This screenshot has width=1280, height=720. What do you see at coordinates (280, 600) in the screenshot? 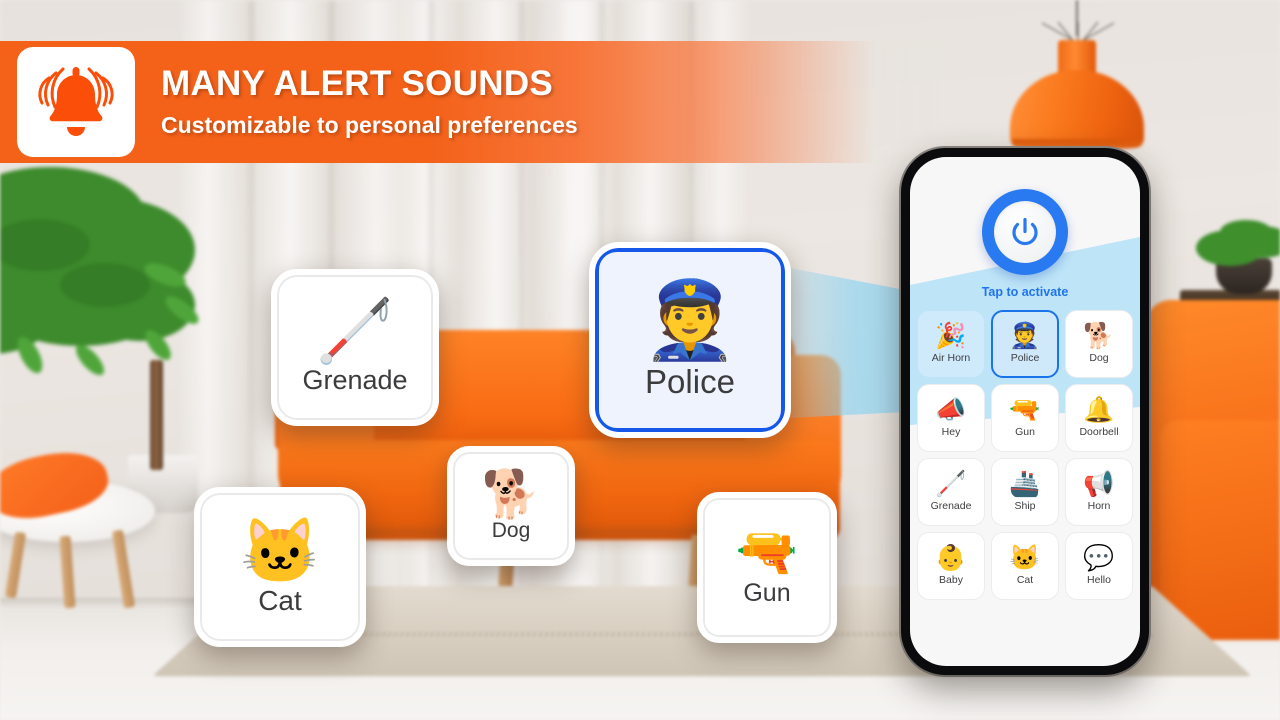
I see `card-label: Cat` at bounding box center [280, 600].